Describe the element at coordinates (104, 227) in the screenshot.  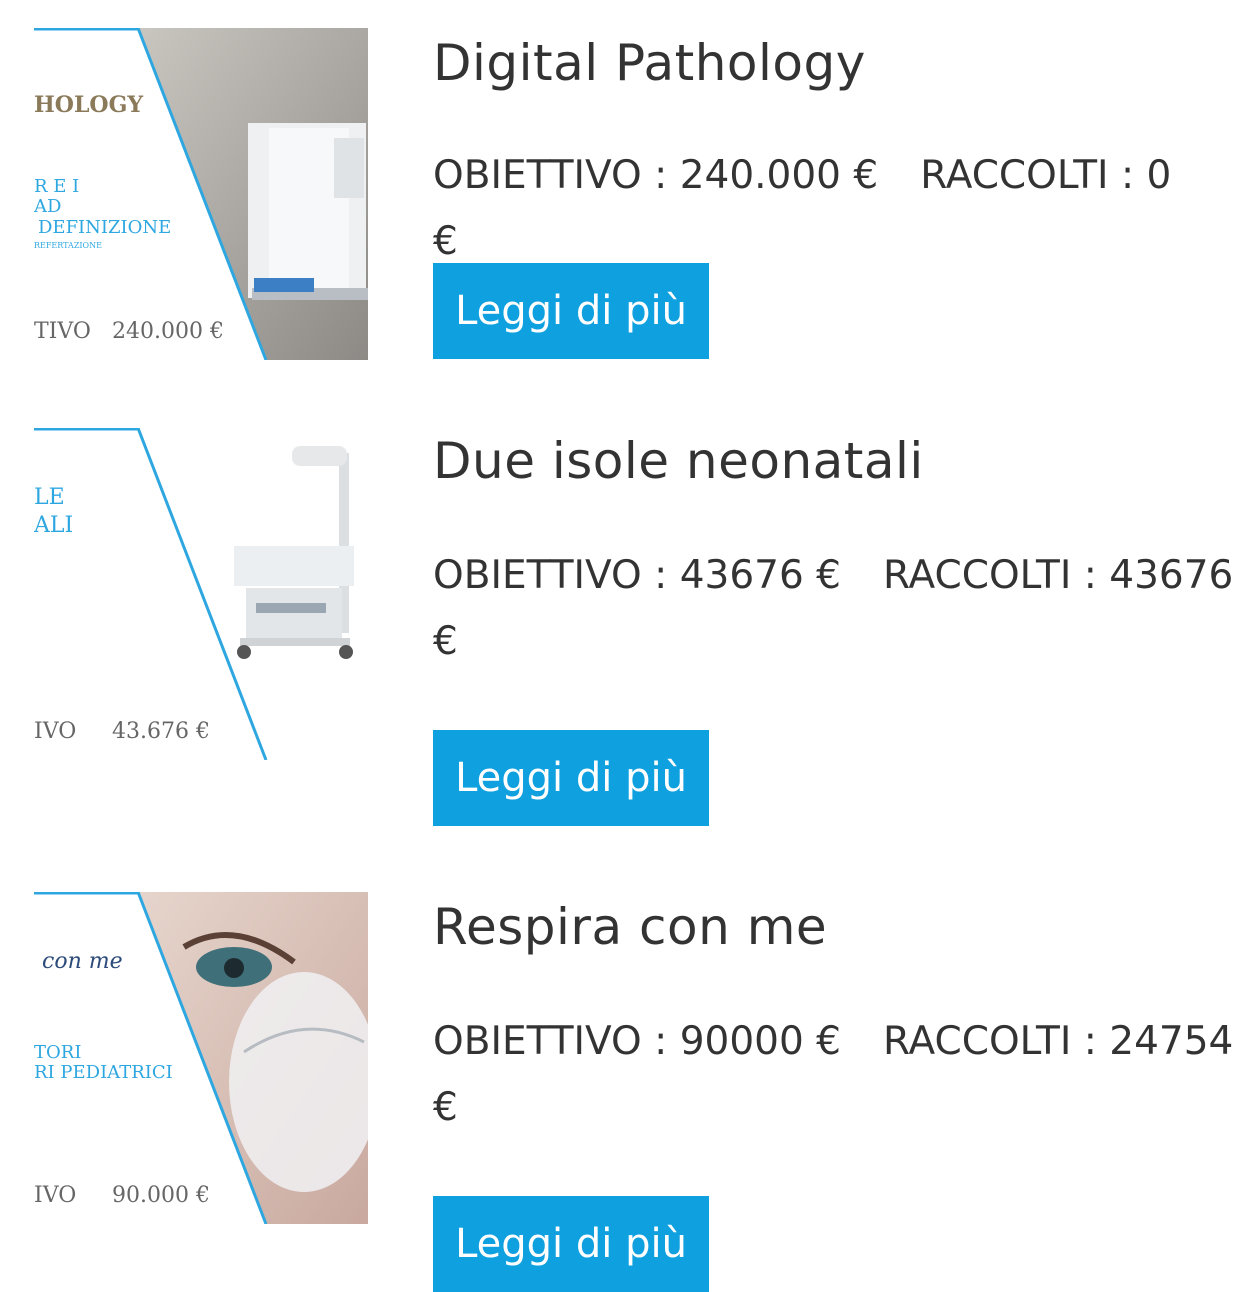
I see `image-line: DEFINIZIONE` at that location.